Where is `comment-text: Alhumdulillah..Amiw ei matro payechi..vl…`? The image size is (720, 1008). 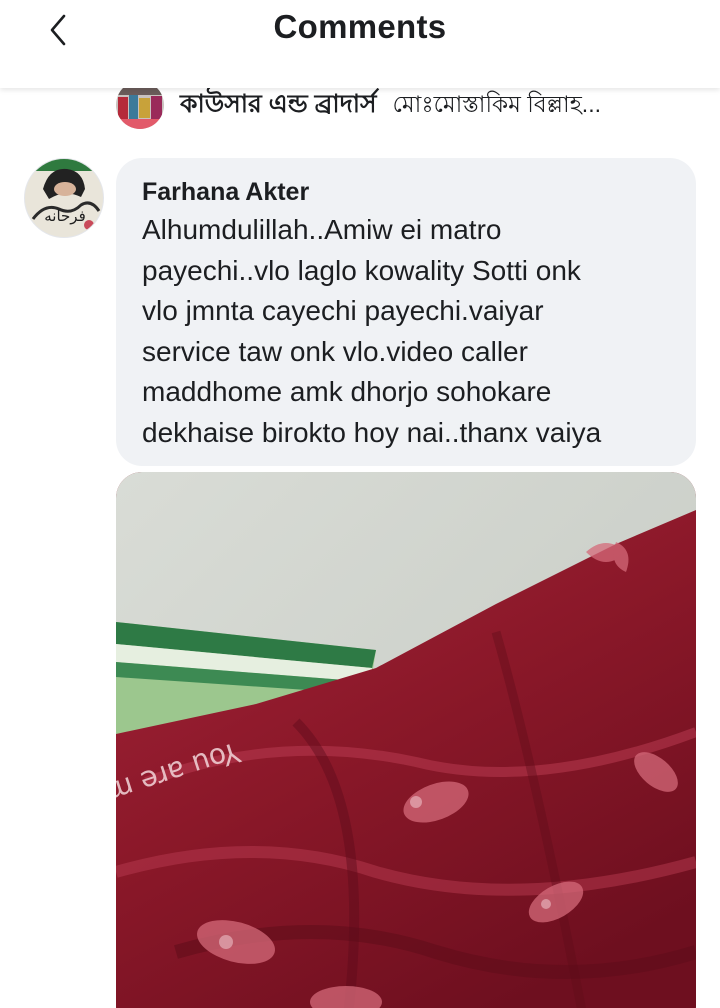 comment-text: Alhumdulillah..Amiw ei matro payechi..vl… is located at coordinates (372, 331).